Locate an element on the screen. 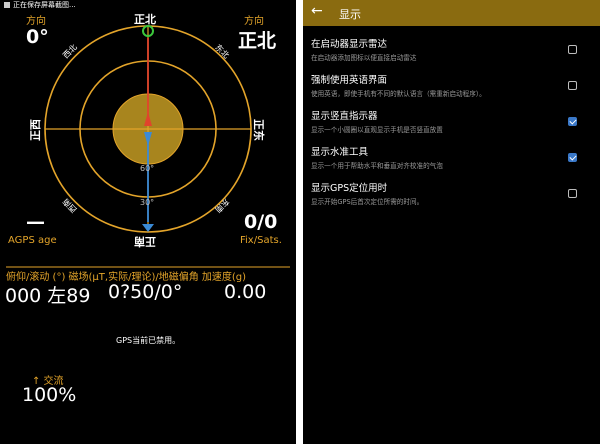 The height and width of the screenshot is (444, 600). setting-subtitle: 在启动器添加图标以便直接启动雷达 is located at coordinates (364, 58).